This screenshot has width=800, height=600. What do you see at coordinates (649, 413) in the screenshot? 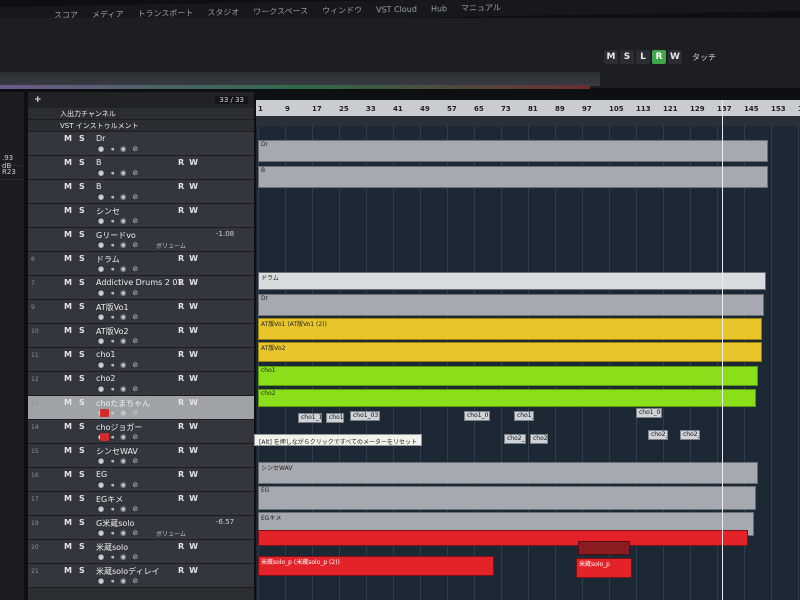
I see `clip-cho1-6: cho1_08` at bounding box center [649, 413].